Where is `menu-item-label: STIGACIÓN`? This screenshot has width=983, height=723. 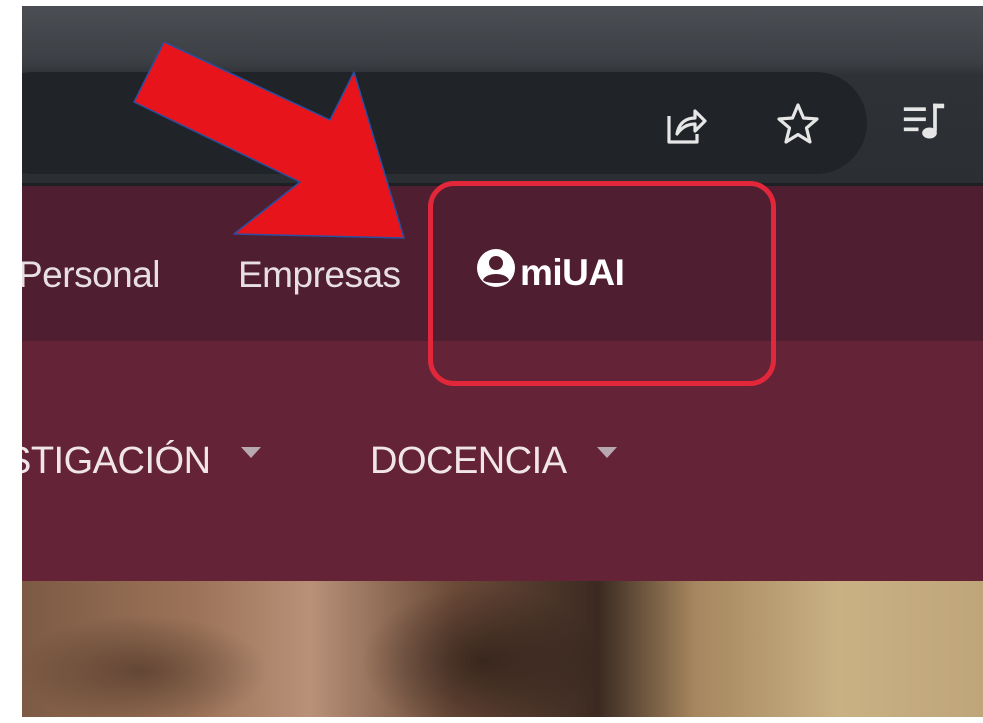 menu-item-label: STIGACIÓN is located at coordinates (116, 461).